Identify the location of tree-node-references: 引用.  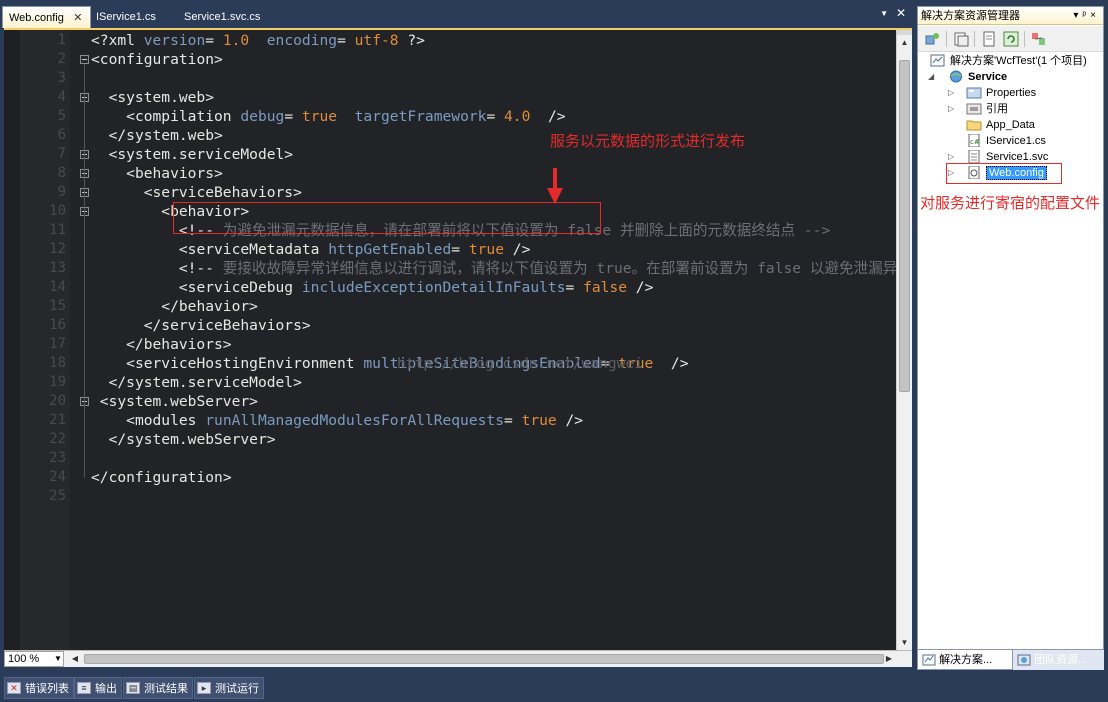
(987, 109).